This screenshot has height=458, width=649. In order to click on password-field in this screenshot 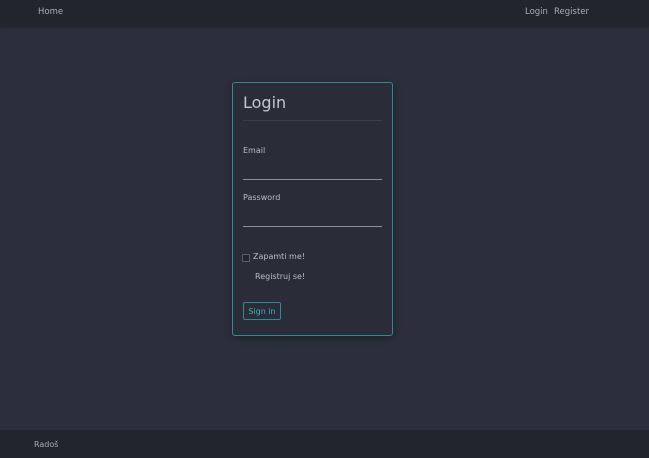, I will do `click(312, 219)`.